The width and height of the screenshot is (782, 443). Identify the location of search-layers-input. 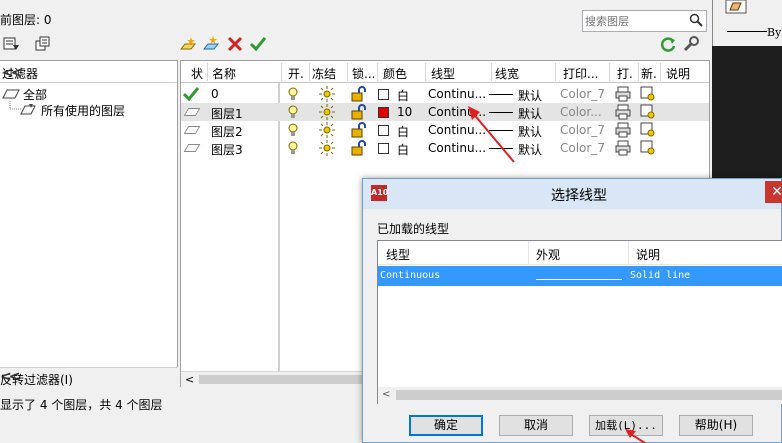
(635, 21).